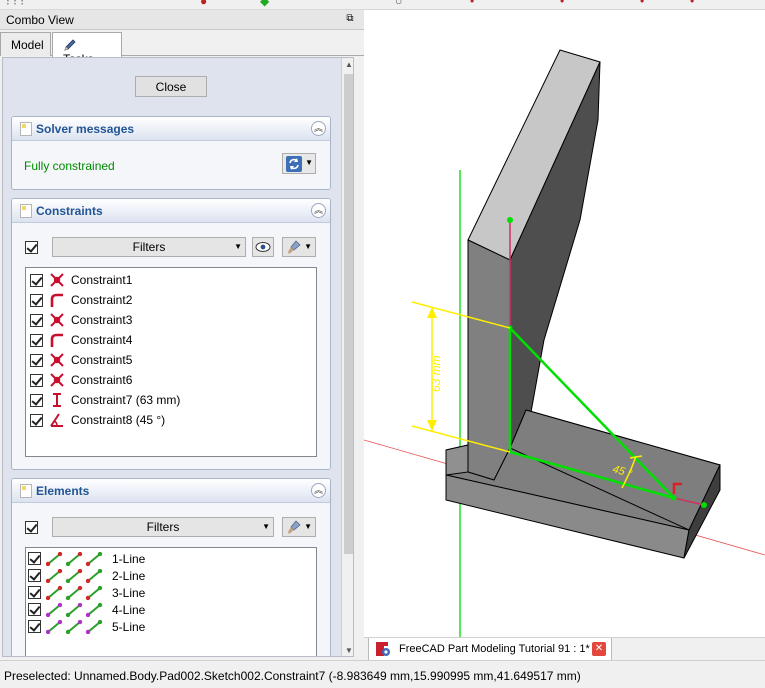 The height and width of the screenshot is (688, 765). What do you see at coordinates (25, 44) in the screenshot?
I see `tab-model: Model` at bounding box center [25, 44].